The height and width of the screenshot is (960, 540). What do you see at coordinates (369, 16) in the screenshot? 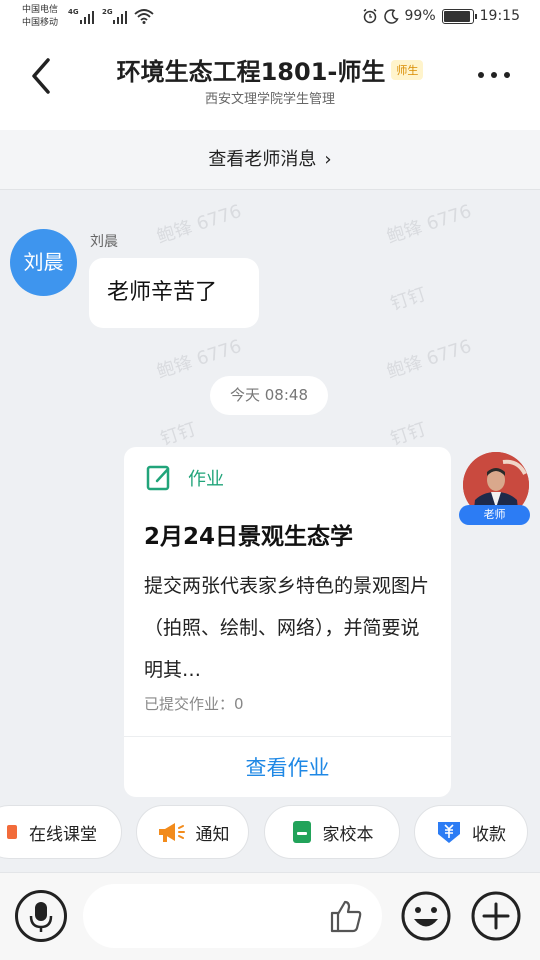
I see `alarm-icon` at bounding box center [369, 16].